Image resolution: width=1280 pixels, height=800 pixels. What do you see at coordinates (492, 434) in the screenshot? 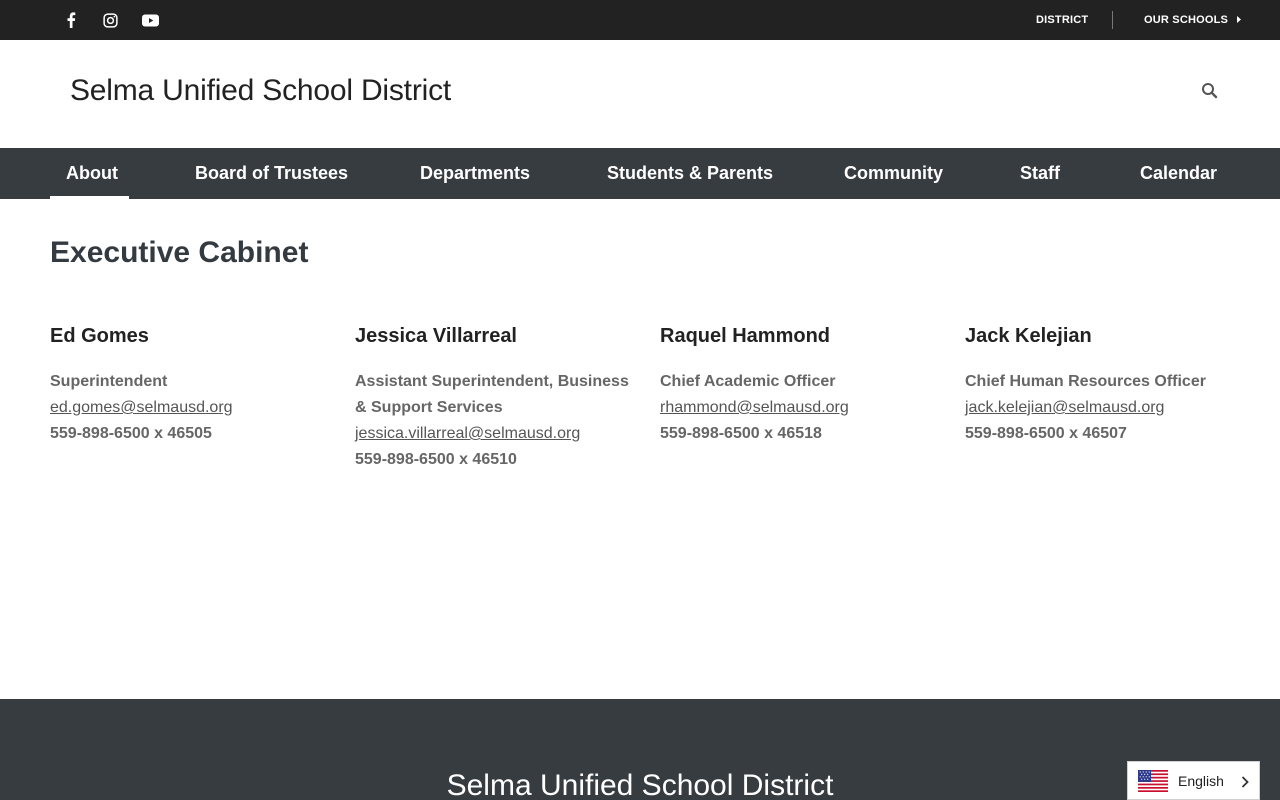
I see `staff-email-link: jessica.villarreal@selmausd.org` at bounding box center [492, 434].